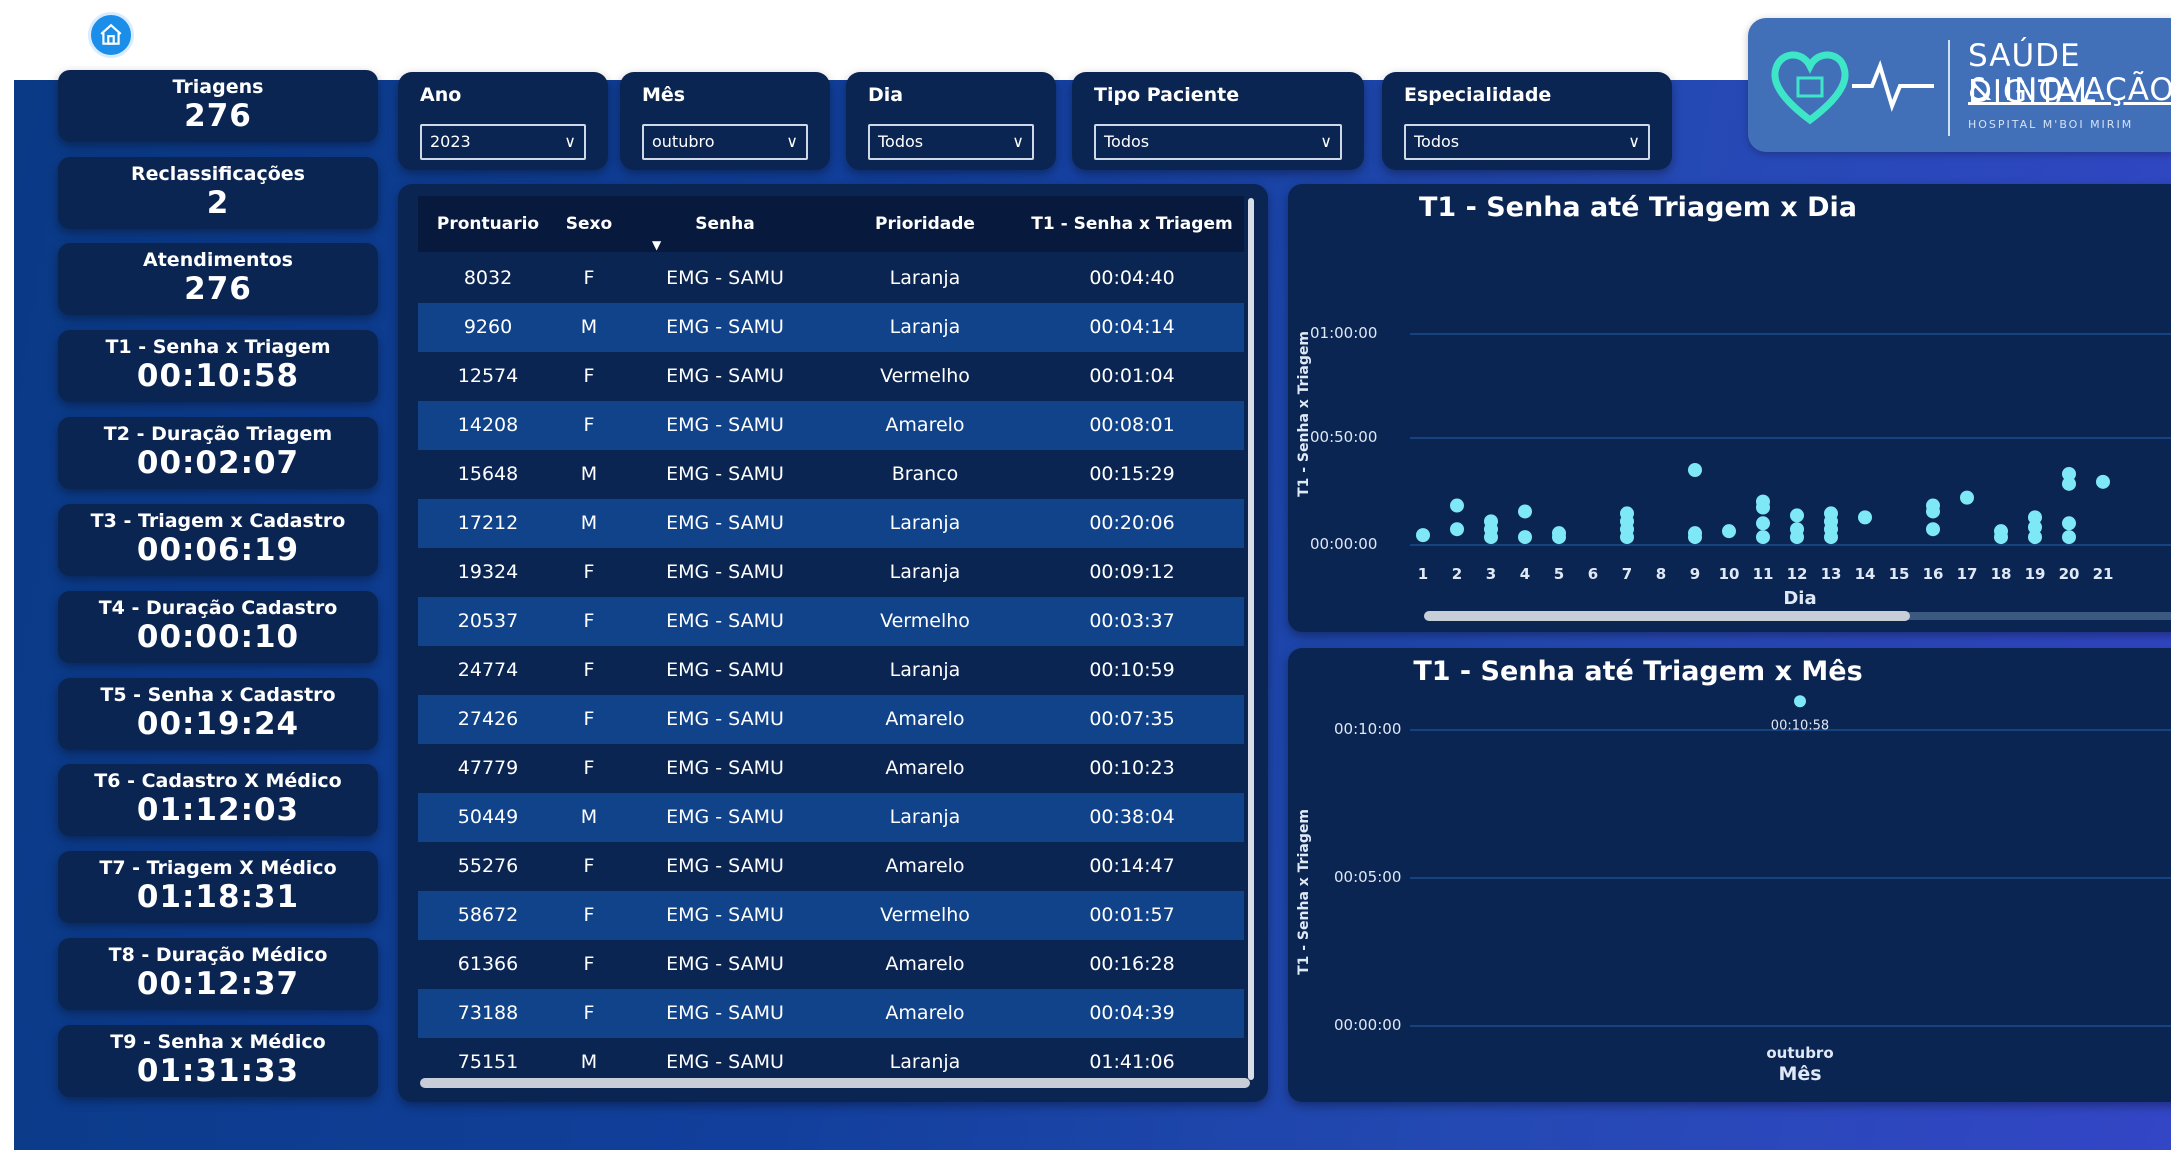 The width and height of the screenshot is (2171, 1150). What do you see at coordinates (1525, 574) in the screenshot?
I see `x-tick-label: 4` at bounding box center [1525, 574].